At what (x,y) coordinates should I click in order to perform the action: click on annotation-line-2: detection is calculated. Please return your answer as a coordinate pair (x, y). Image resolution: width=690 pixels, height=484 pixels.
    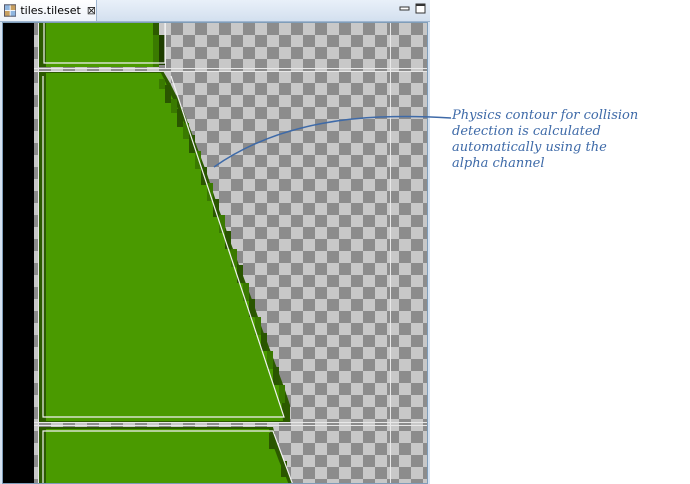
    Looking at the image, I should click on (526, 131).